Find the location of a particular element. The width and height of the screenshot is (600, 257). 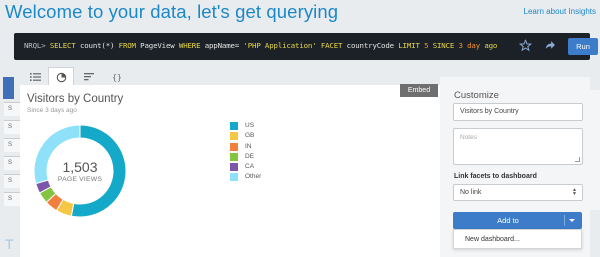

pie-chart-icon is located at coordinates (61, 77).